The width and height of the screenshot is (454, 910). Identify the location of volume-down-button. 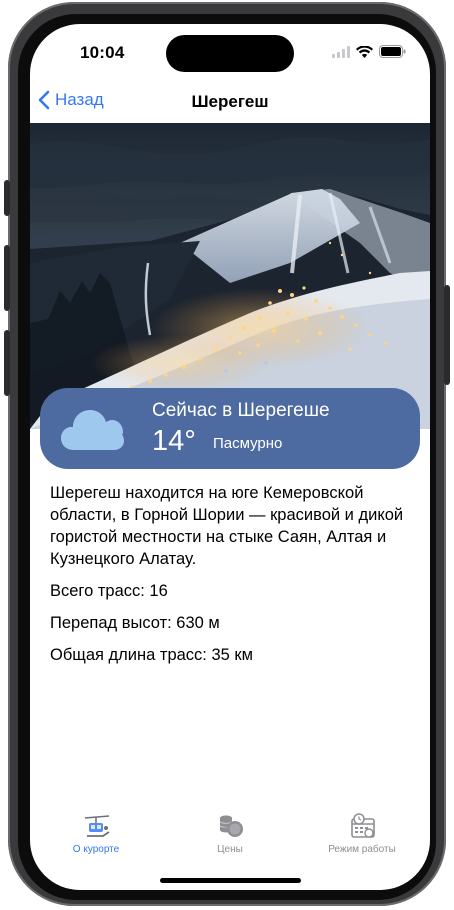
(7, 363).